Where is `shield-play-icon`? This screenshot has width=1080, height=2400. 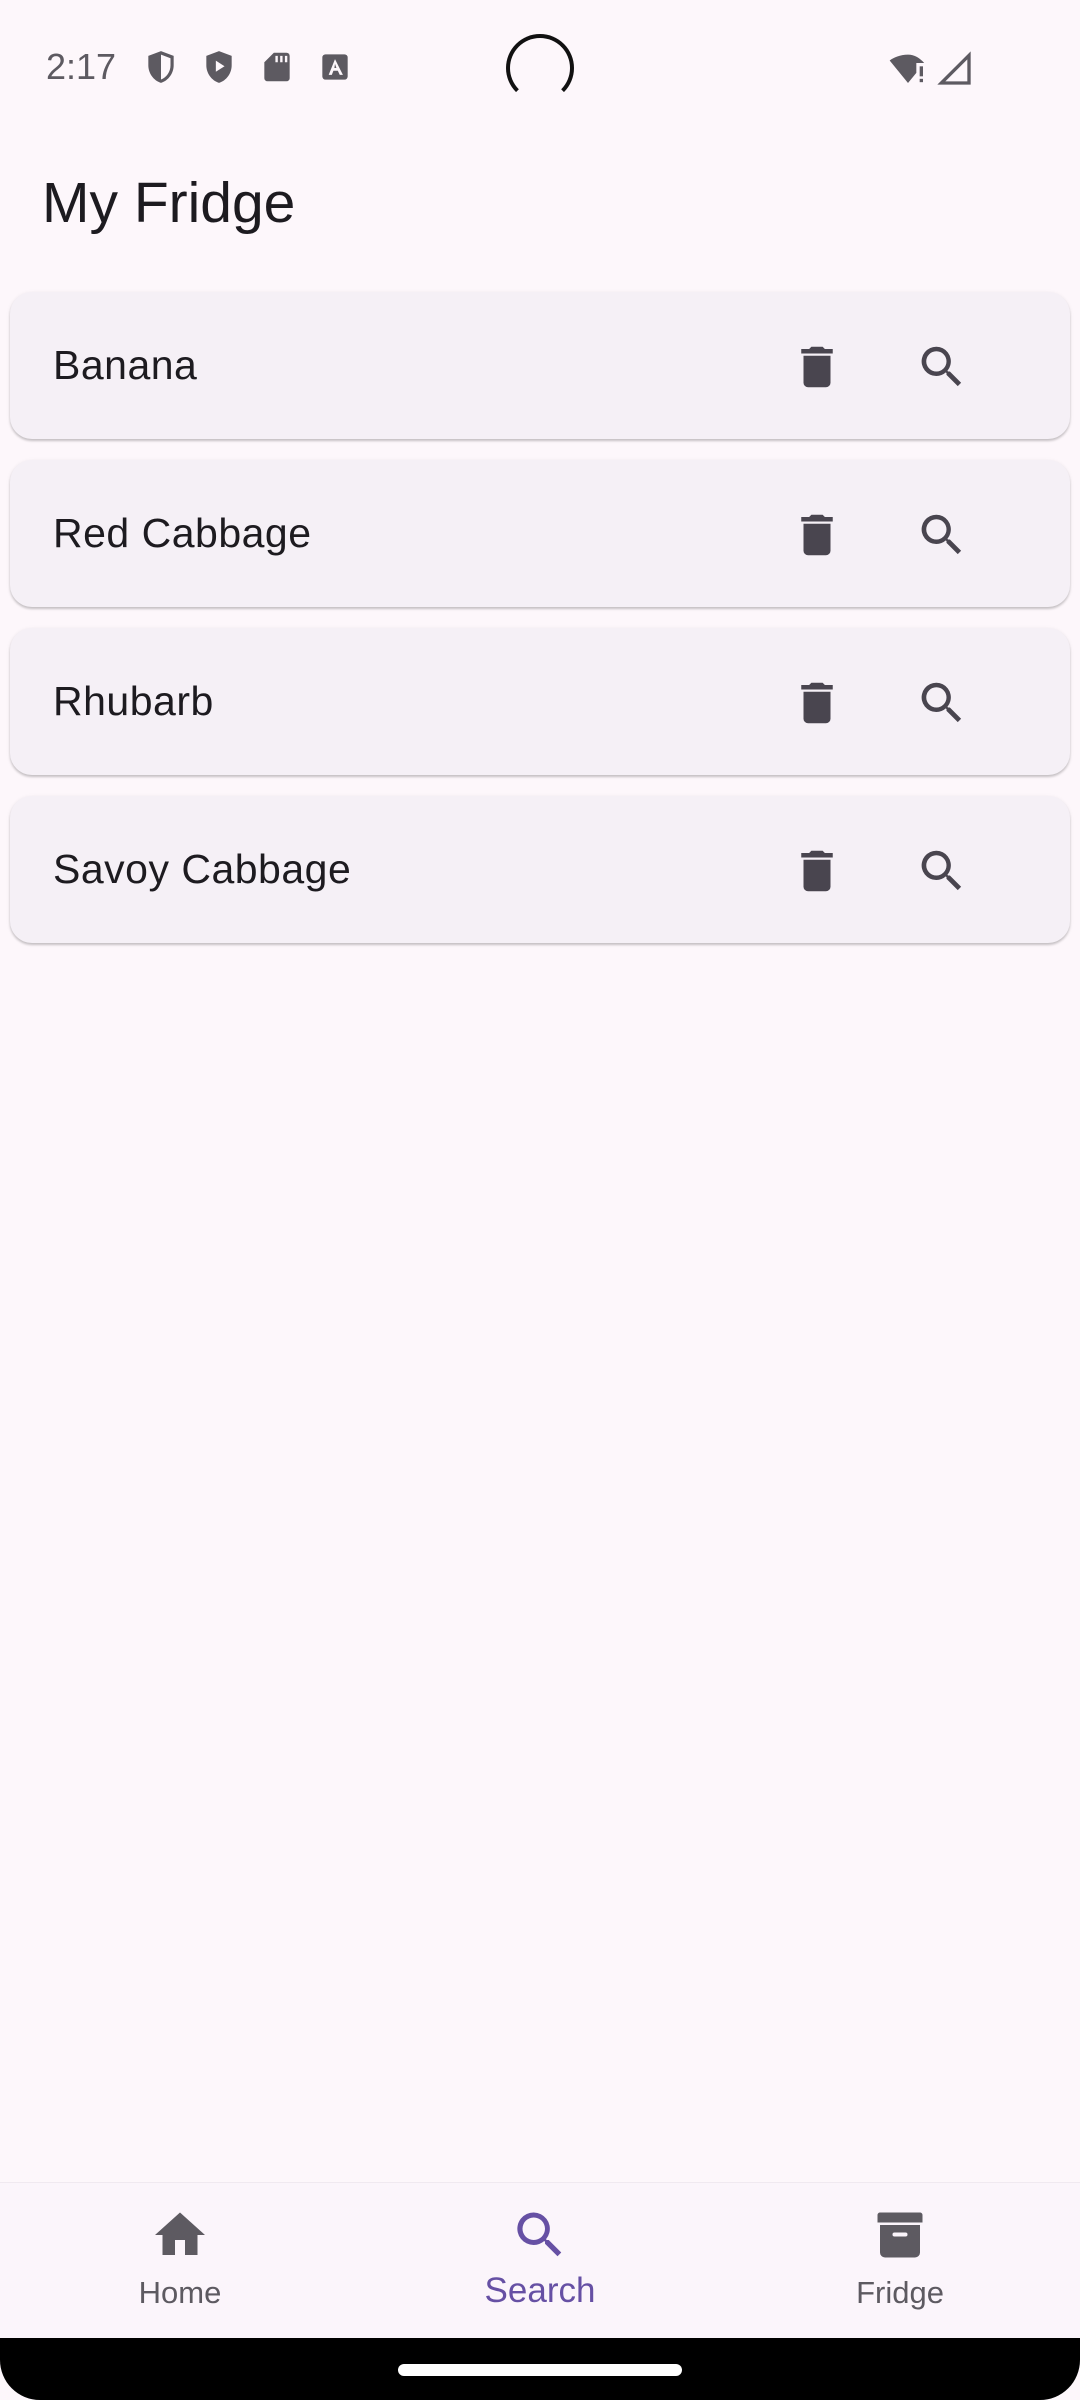 shield-play-icon is located at coordinates (219, 67).